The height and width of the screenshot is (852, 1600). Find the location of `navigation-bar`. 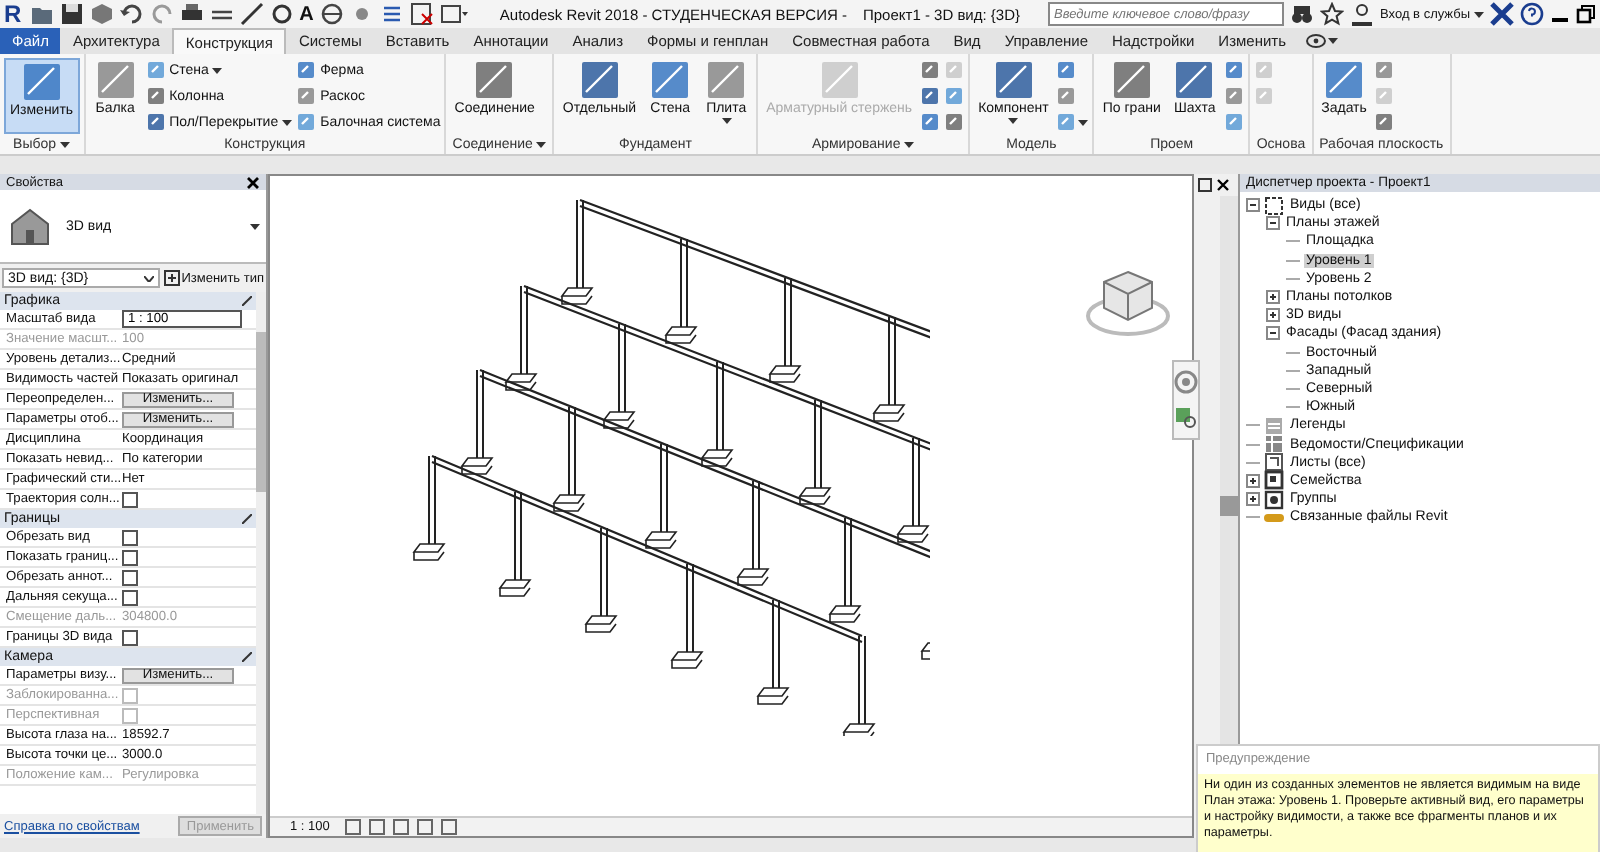

navigation-bar is located at coordinates (1186, 400).